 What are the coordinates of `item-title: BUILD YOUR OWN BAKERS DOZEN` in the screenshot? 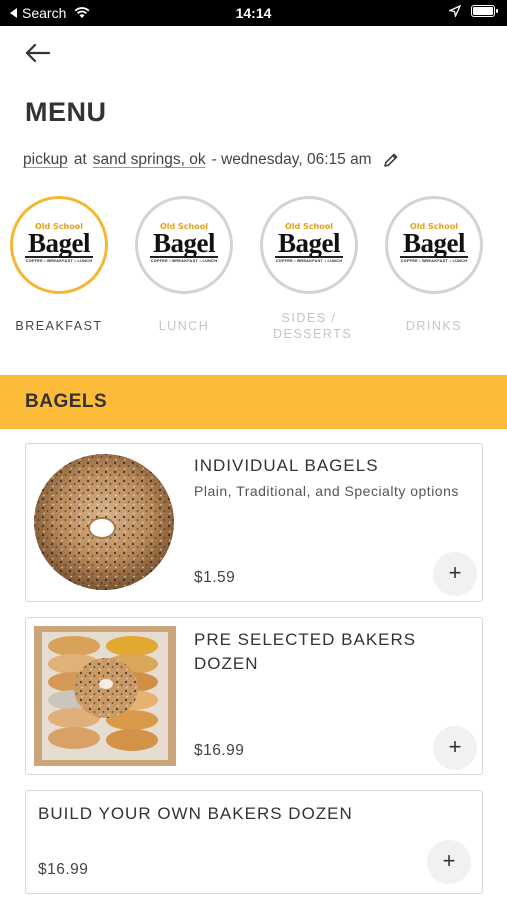 It's located at (195, 813).